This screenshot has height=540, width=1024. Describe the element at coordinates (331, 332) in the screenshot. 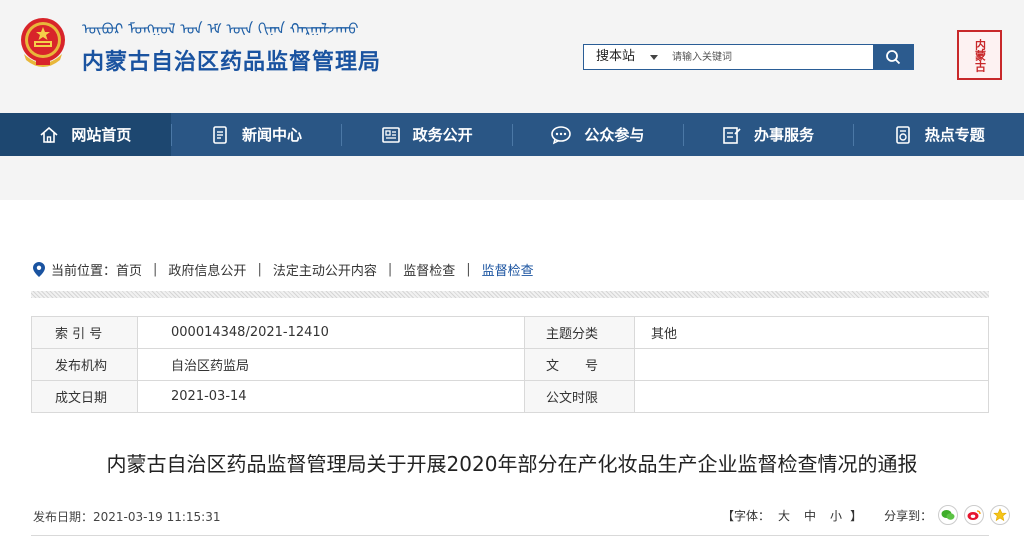

I see `index-value: 000014348/2021-12410` at that location.